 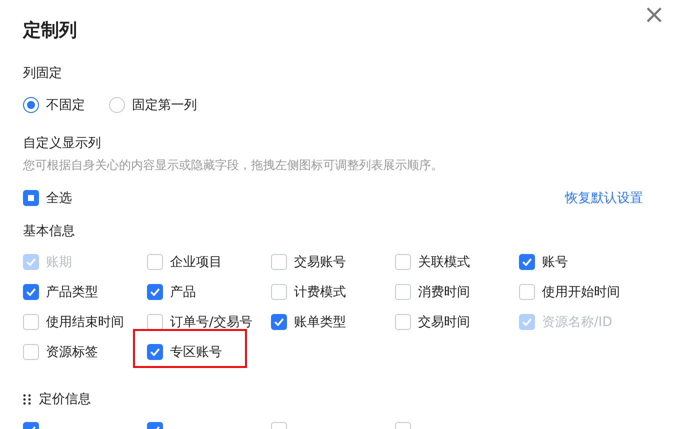 What do you see at coordinates (444, 292) in the screenshot?
I see `checkbox-label: 消费时间` at bounding box center [444, 292].